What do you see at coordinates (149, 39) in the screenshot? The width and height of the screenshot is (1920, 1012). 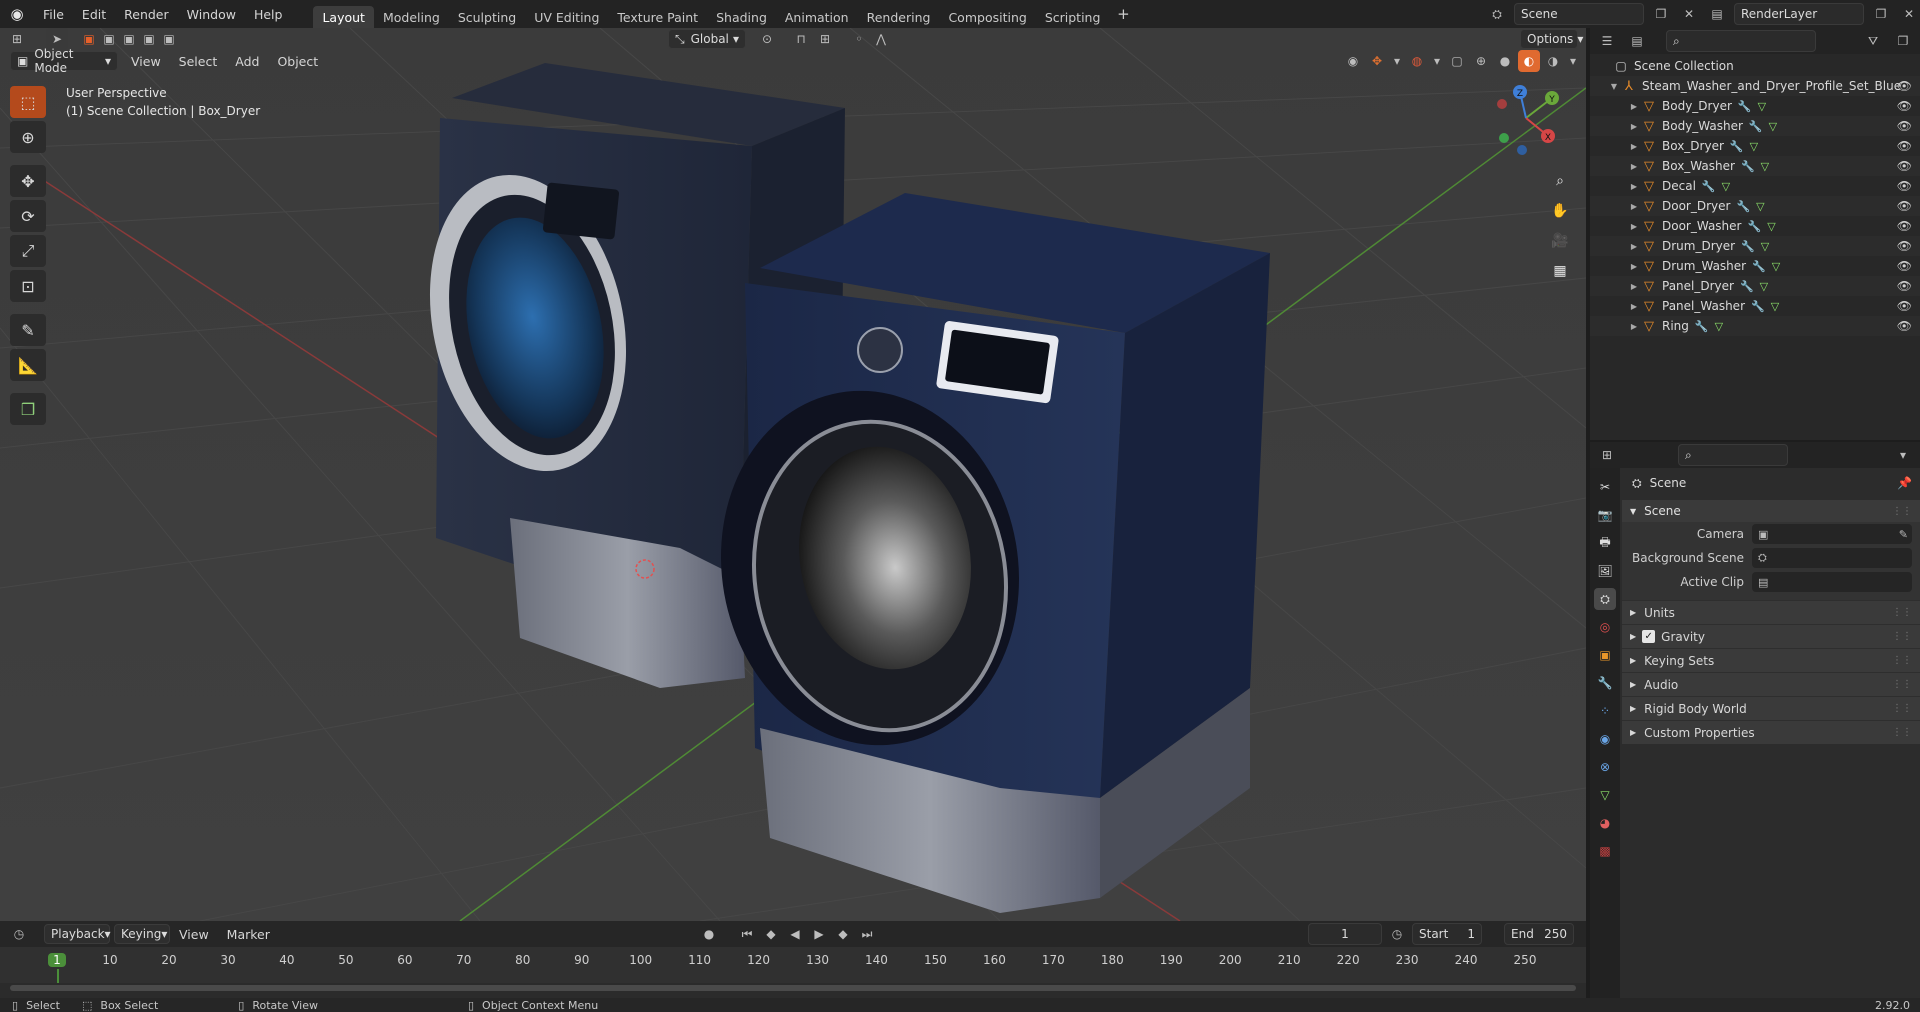 I see `select-invert-icon: ▣` at bounding box center [149, 39].